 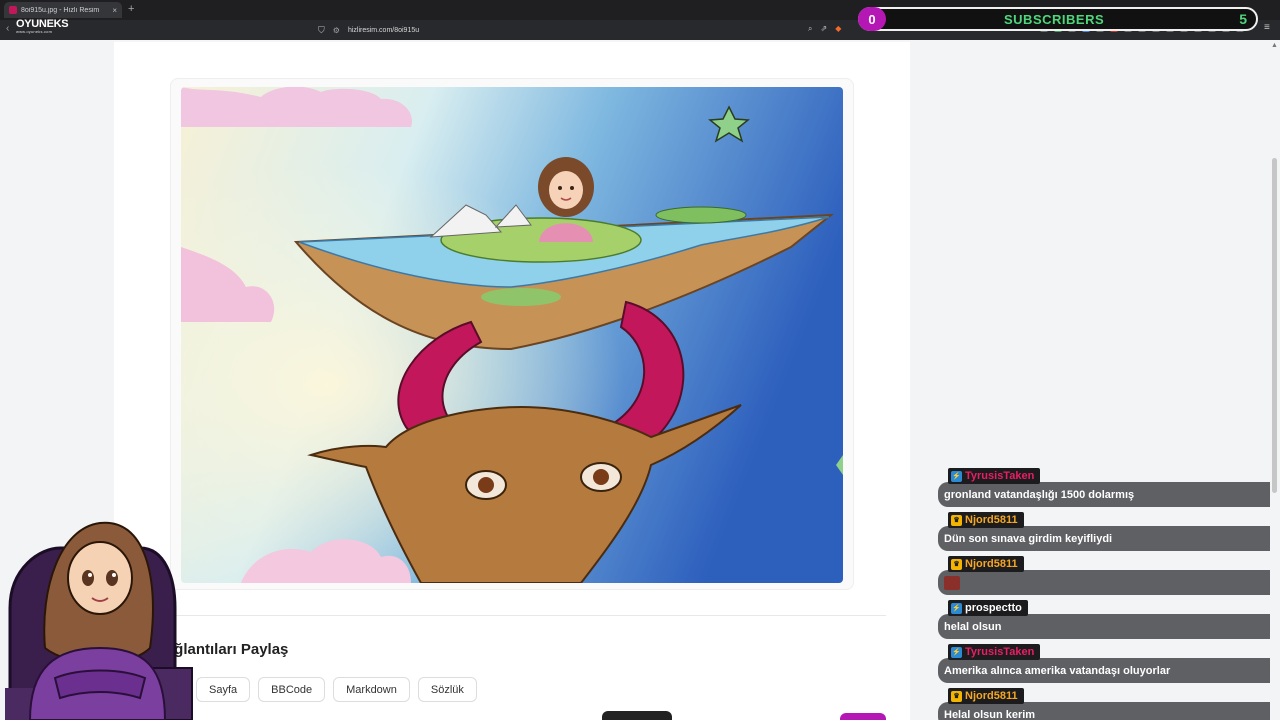 What do you see at coordinates (1274, 45) in the screenshot?
I see `scroll-up-icon: ▲` at bounding box center [1274, 45].